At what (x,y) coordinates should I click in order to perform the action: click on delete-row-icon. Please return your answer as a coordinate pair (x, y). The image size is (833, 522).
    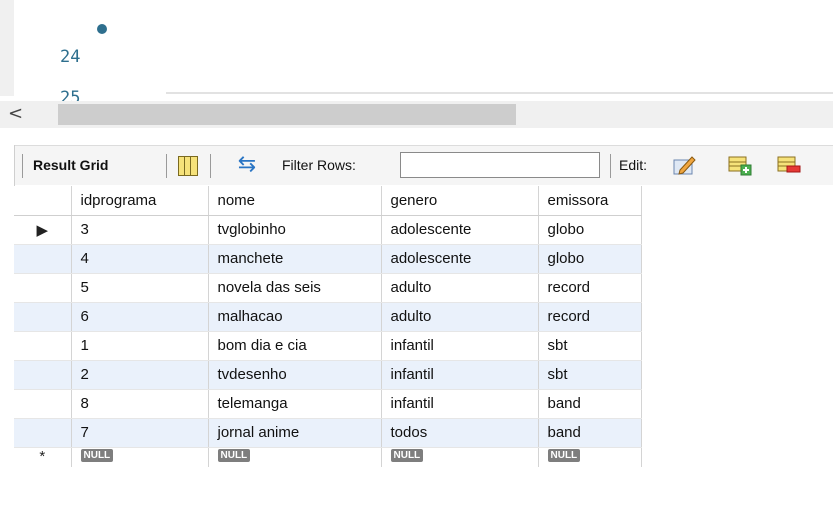
    Looking at the image, I should click on (789, 165).